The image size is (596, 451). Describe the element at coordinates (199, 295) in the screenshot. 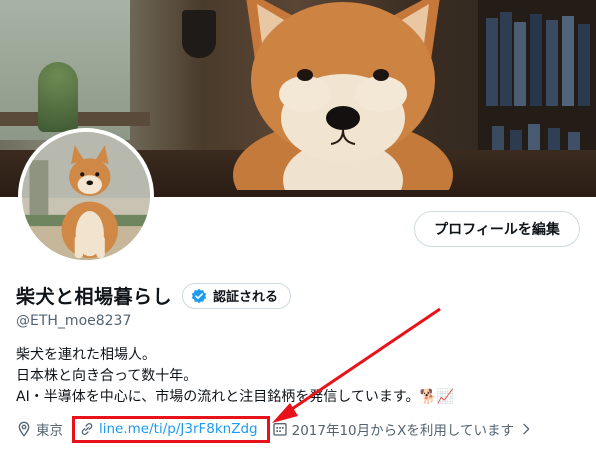

I see `verified-badge-icon` at that location.